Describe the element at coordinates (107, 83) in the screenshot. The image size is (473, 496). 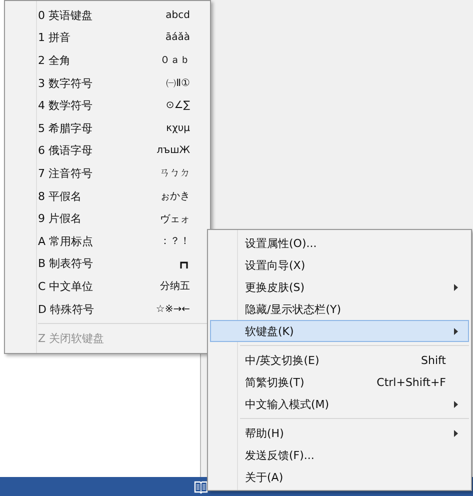
I see `menu-item: 3 数字符号 ㈠Ⅱ①` at that location.